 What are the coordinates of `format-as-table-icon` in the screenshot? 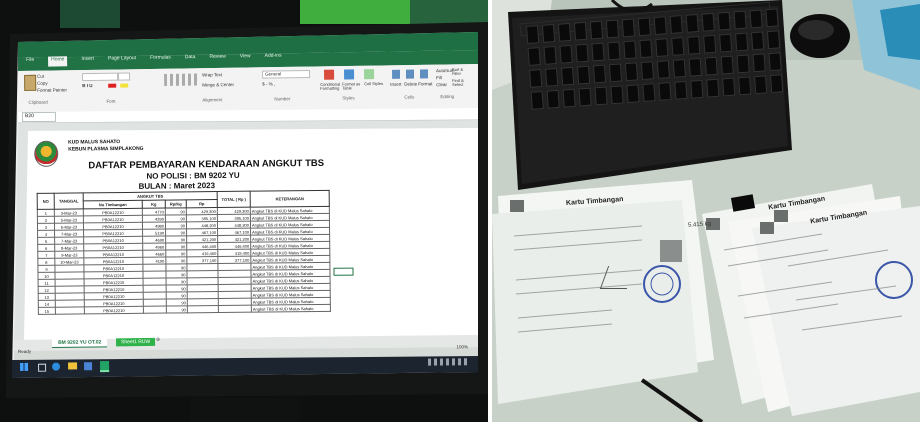 It's located at (349, 74).